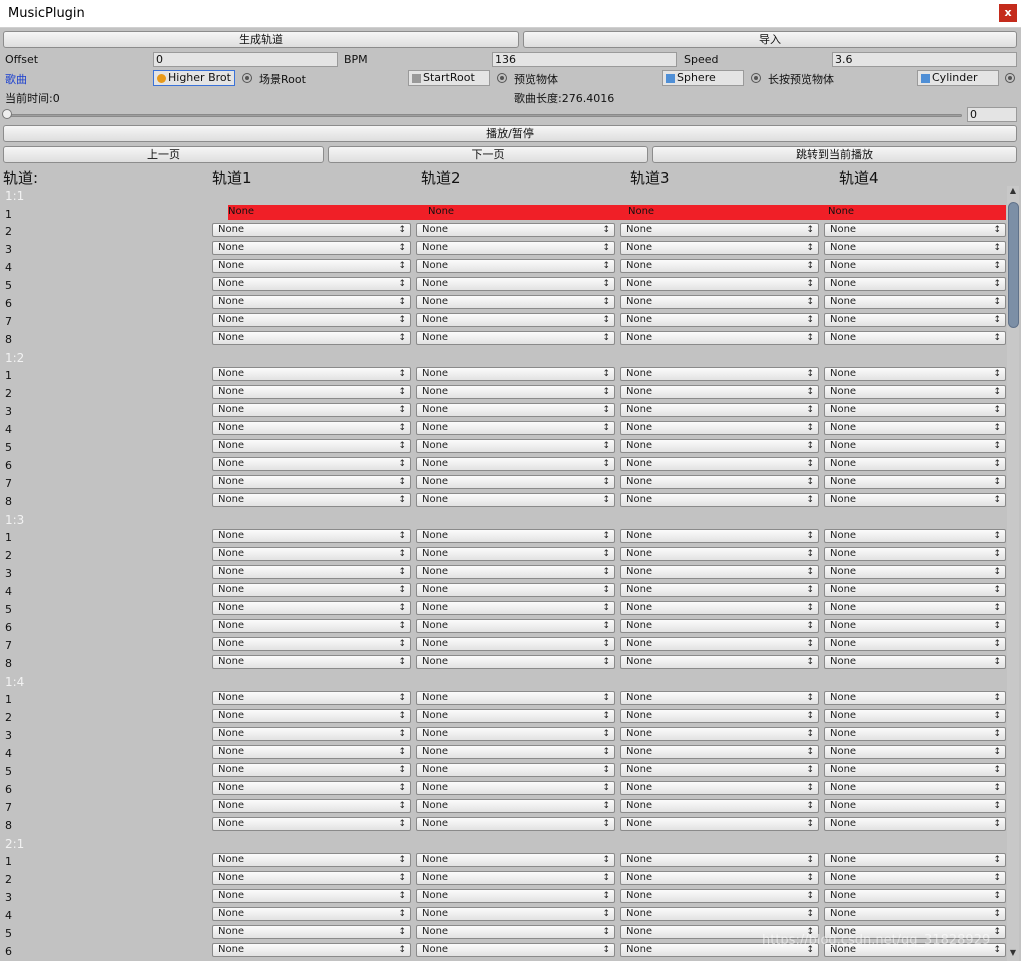 Image resolution: width=1021 pixels, height=961 pixels. Describe the element at coordinates (241, 211) in the screenshot. I see `highlighted-cell-1: None` at that location.